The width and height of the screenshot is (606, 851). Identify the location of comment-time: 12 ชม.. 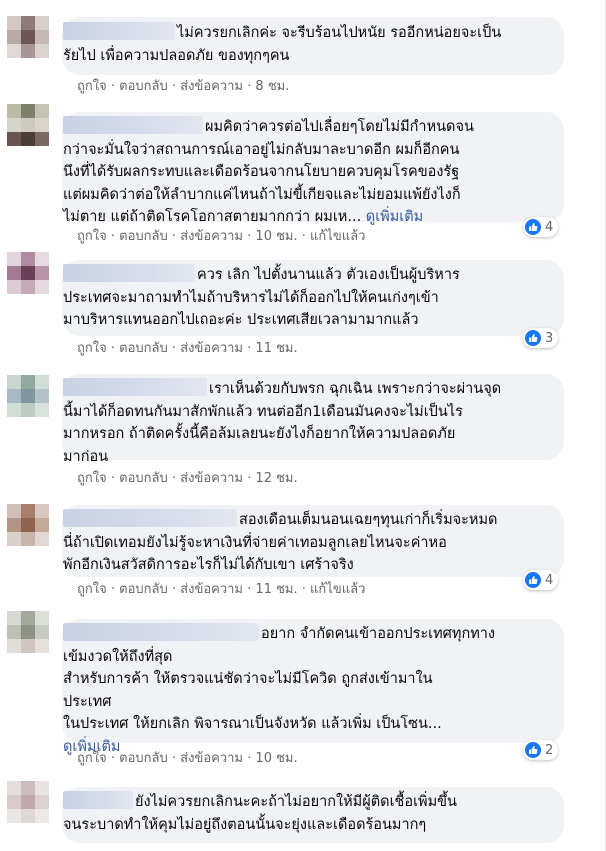
(276, 478).